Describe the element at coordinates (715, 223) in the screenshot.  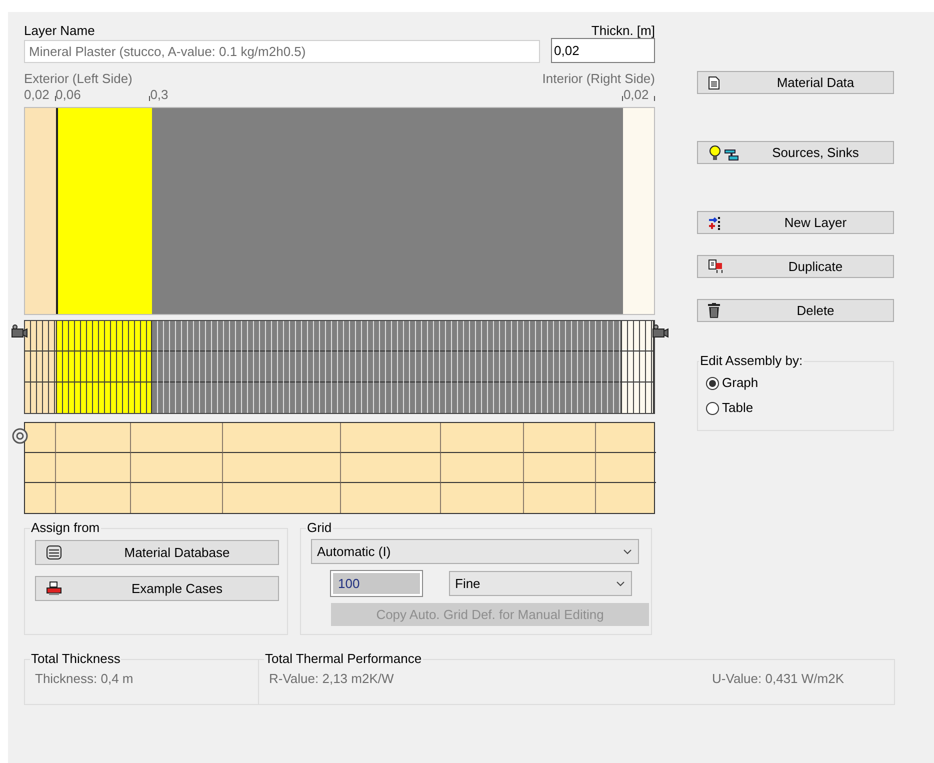
I see `new-layer-icon` at that location.